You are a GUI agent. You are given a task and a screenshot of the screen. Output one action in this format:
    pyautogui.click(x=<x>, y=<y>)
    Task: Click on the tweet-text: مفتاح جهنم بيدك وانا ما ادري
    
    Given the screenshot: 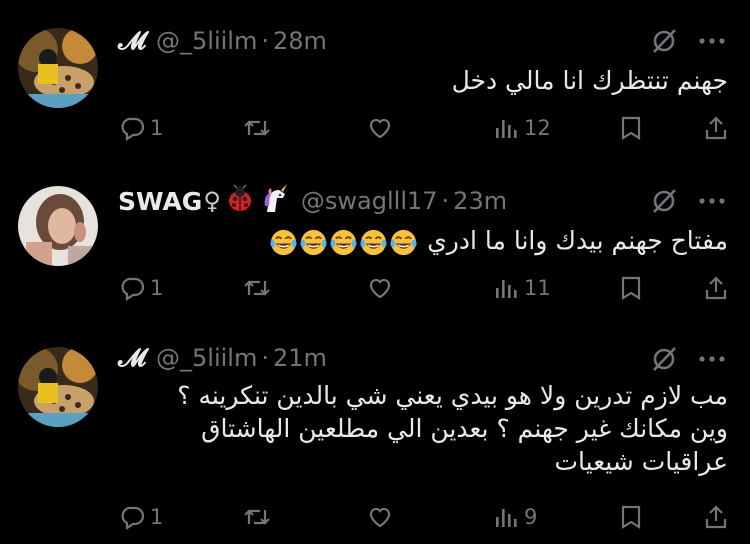 What is the action you would take?
    pyautogui.click(x=498, y=240)
    